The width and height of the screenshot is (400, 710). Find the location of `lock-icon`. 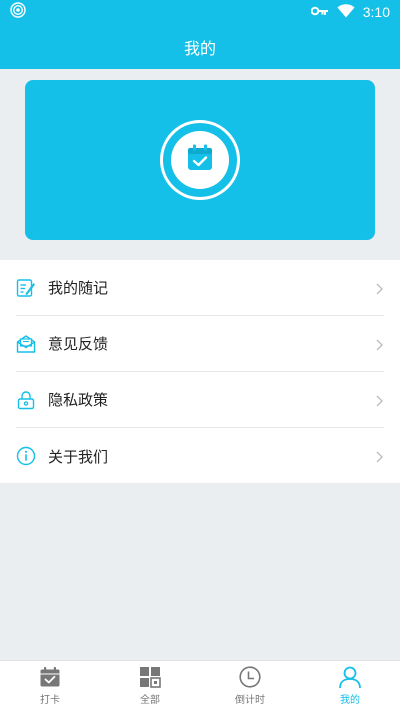

lock-icon is located at coordinates (26, 400).